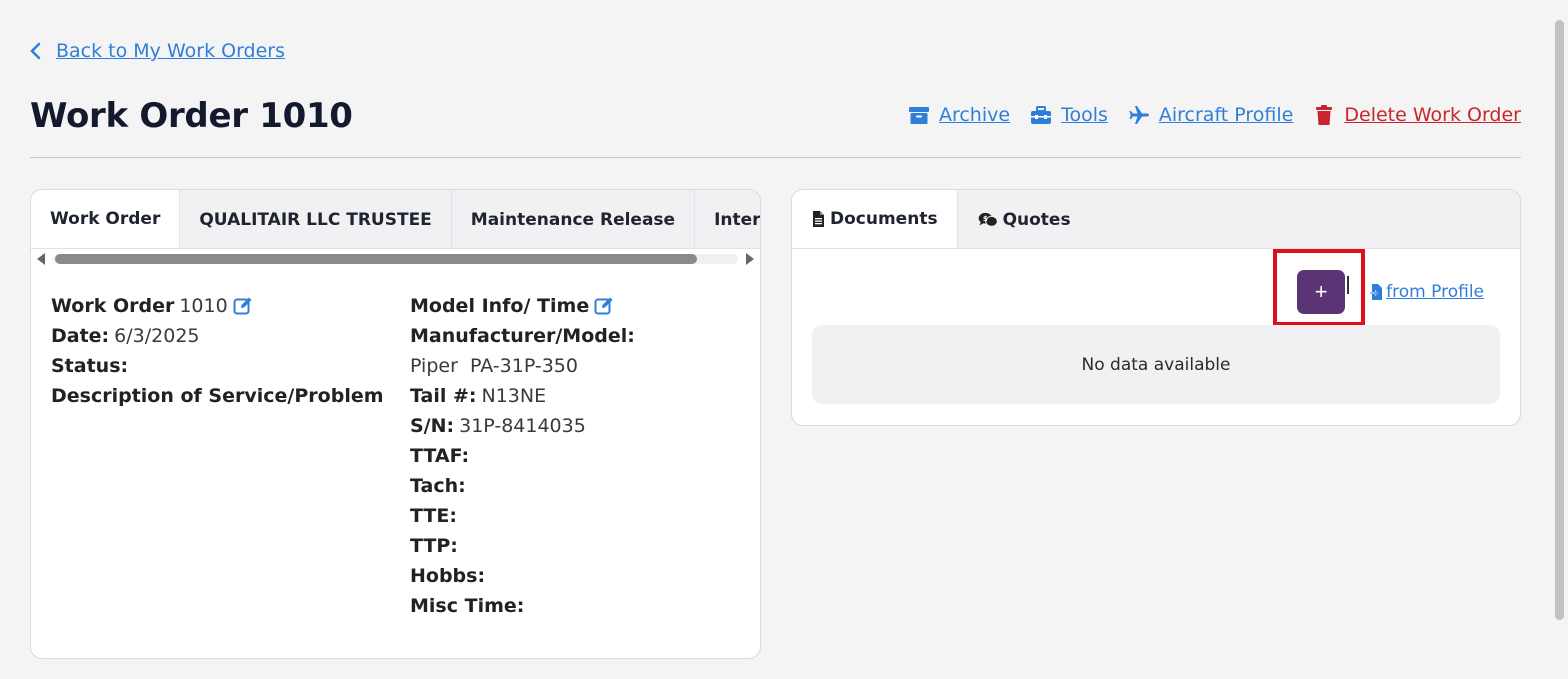 This screenshot has width=1568, height=679. I want to click on header-divider, so click(775, 157).